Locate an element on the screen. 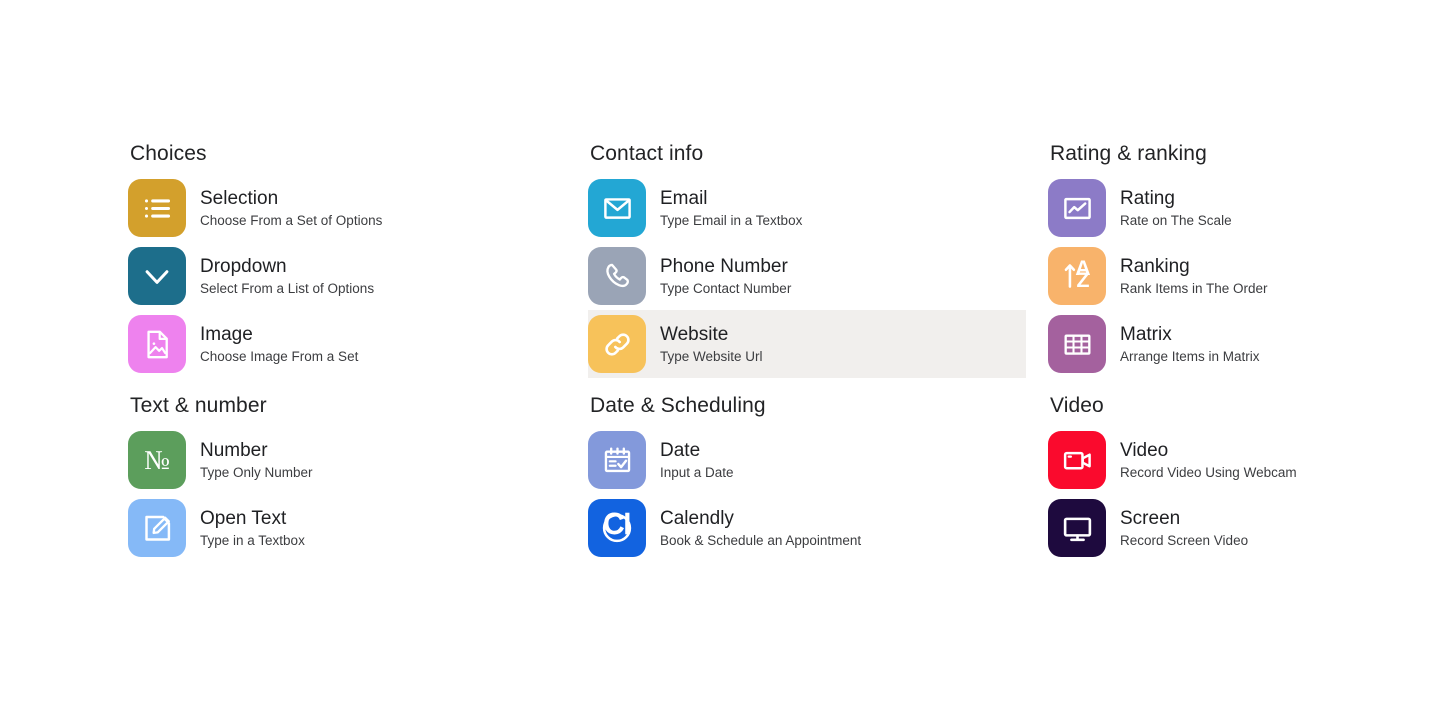  group-title: Text & number is located at coordinates (198, 405).